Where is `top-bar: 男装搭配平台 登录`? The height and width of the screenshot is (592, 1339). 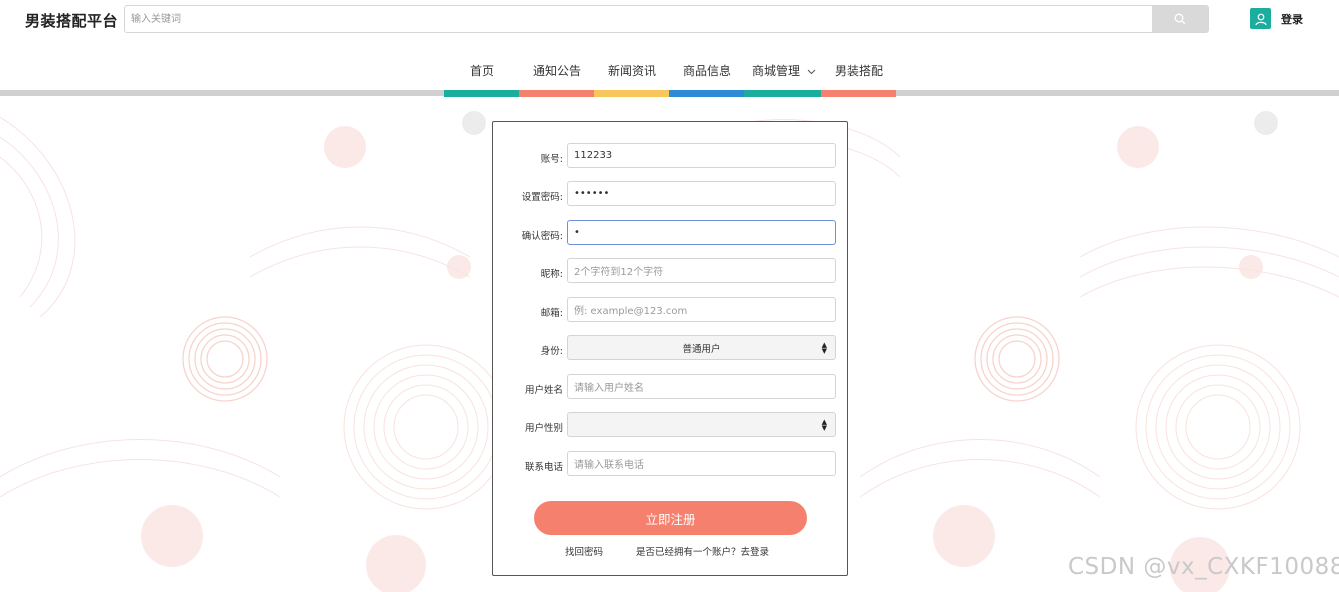 top-bar: 男装搭配平台 登录 is located at coordinates (669, 20).